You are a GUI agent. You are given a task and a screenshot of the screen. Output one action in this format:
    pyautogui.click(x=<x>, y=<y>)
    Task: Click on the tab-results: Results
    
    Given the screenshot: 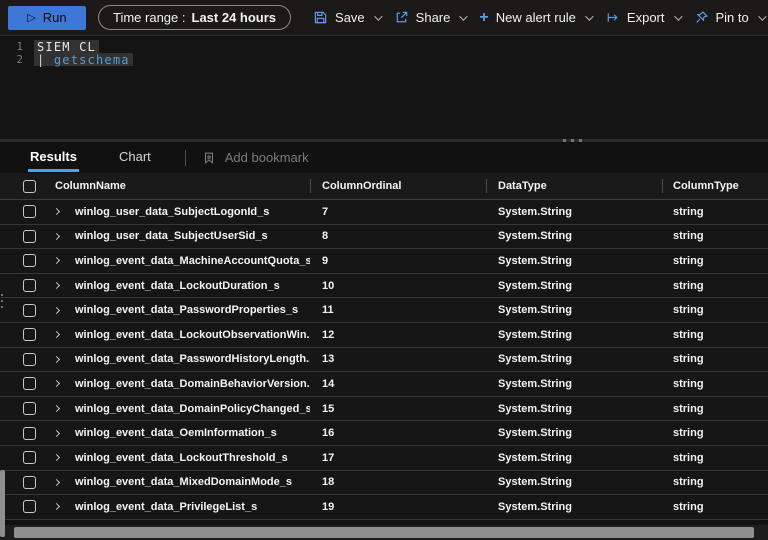 What is the action you would take?
    pyautogui.click(x=53, y=157)
    